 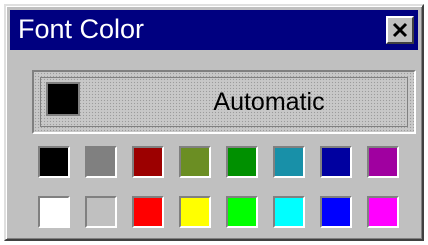 I want to click on automatic-label: Automatic, so click(x=269, y=101).